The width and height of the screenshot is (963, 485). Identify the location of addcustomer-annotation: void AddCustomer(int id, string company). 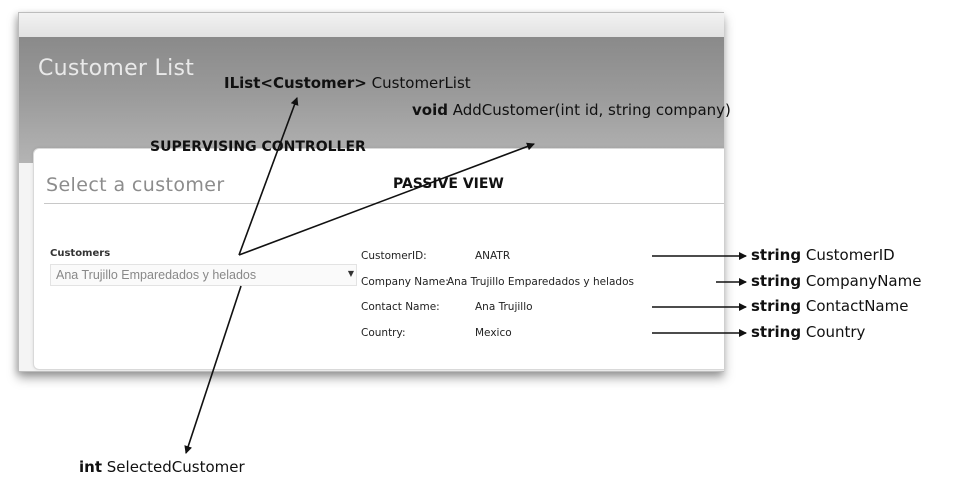
(571, 110).